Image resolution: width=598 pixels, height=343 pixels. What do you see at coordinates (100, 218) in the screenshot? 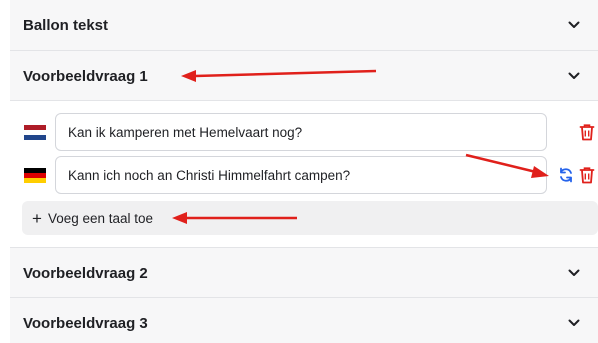
I see `add-language-label: Voeg een taal toe` at bounding box center [100, 218].